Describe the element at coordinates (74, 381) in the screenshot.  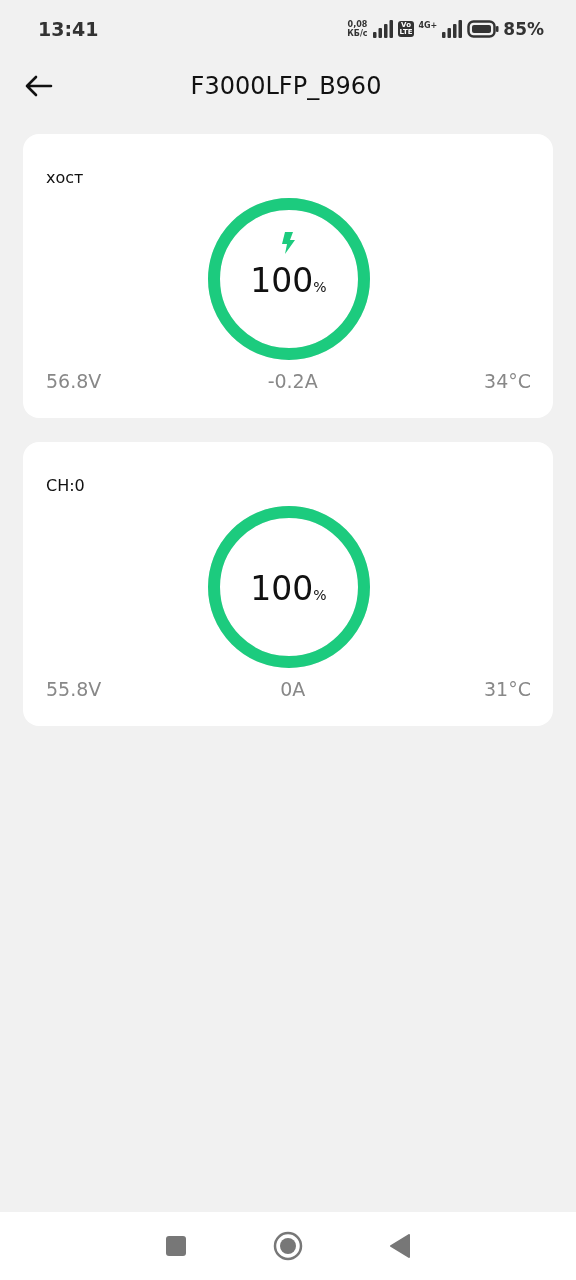
I see `voltage-reading: 56.8V` at that location.